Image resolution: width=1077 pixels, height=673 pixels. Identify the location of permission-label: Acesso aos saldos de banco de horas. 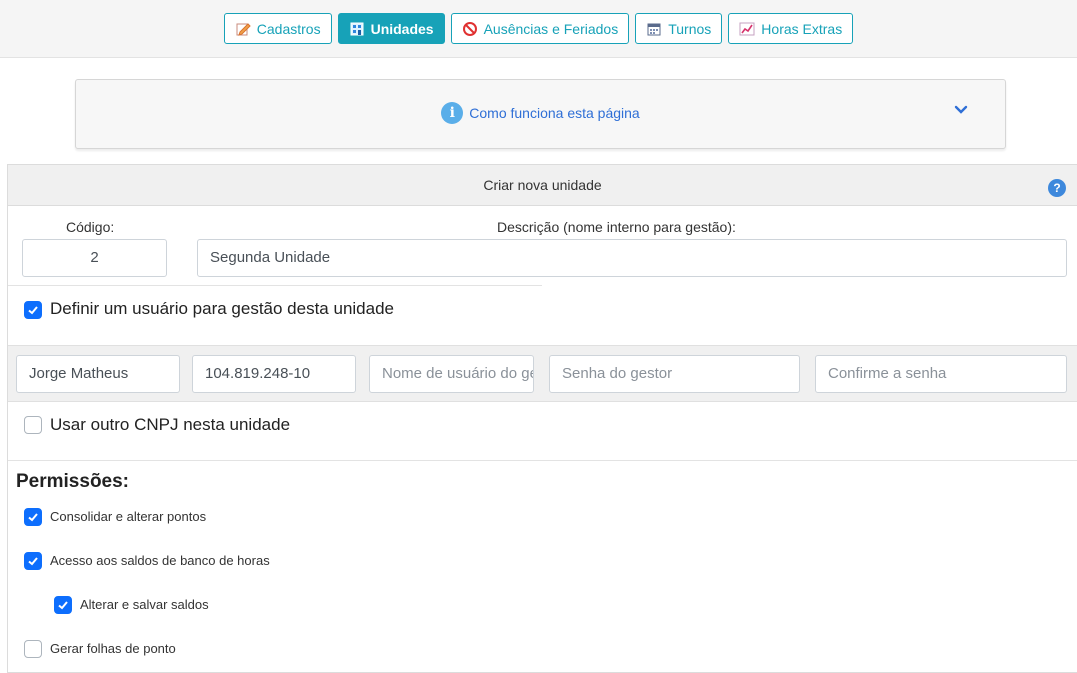
(160, 560).